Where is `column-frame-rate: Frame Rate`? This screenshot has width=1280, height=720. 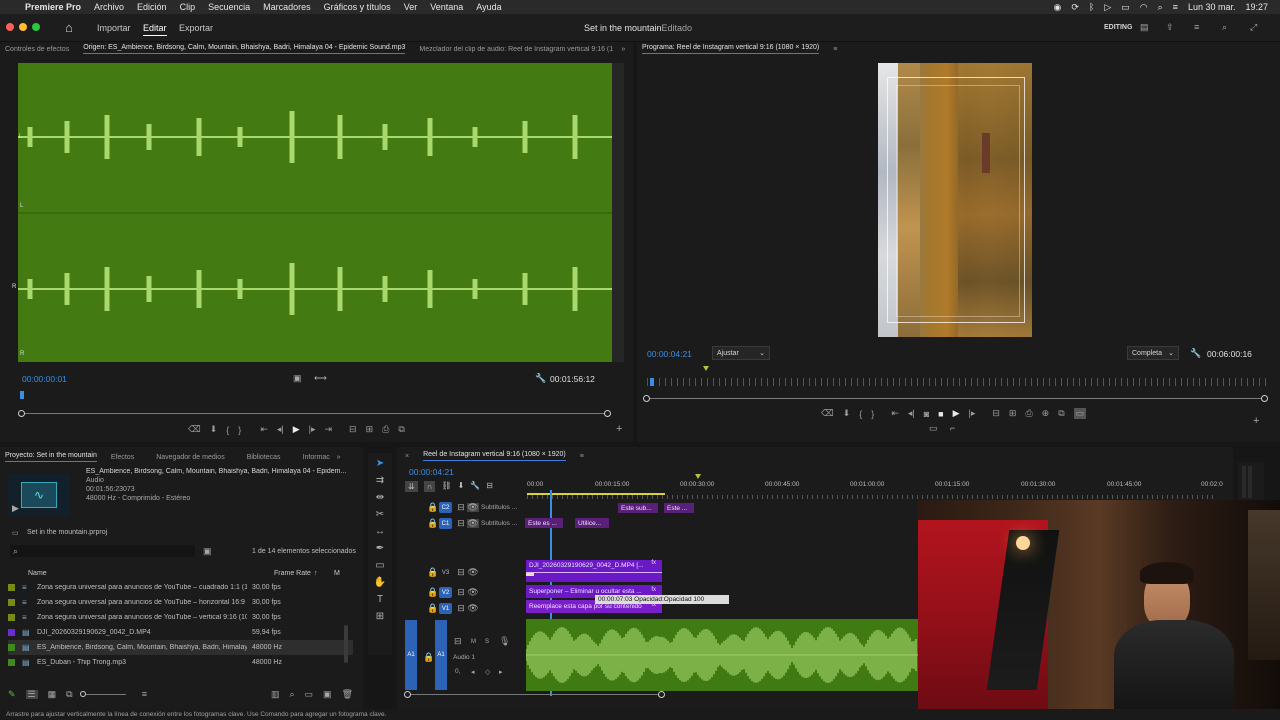
column-frame-rate: Frame Rate is located at coordinates (294, 573).